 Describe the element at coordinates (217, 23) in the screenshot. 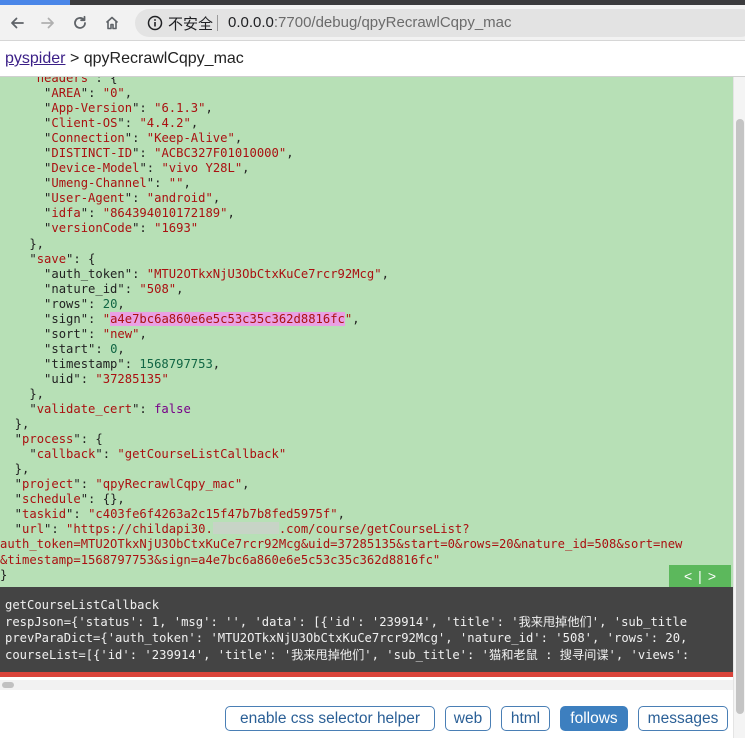

I see `address-divider` at that location.